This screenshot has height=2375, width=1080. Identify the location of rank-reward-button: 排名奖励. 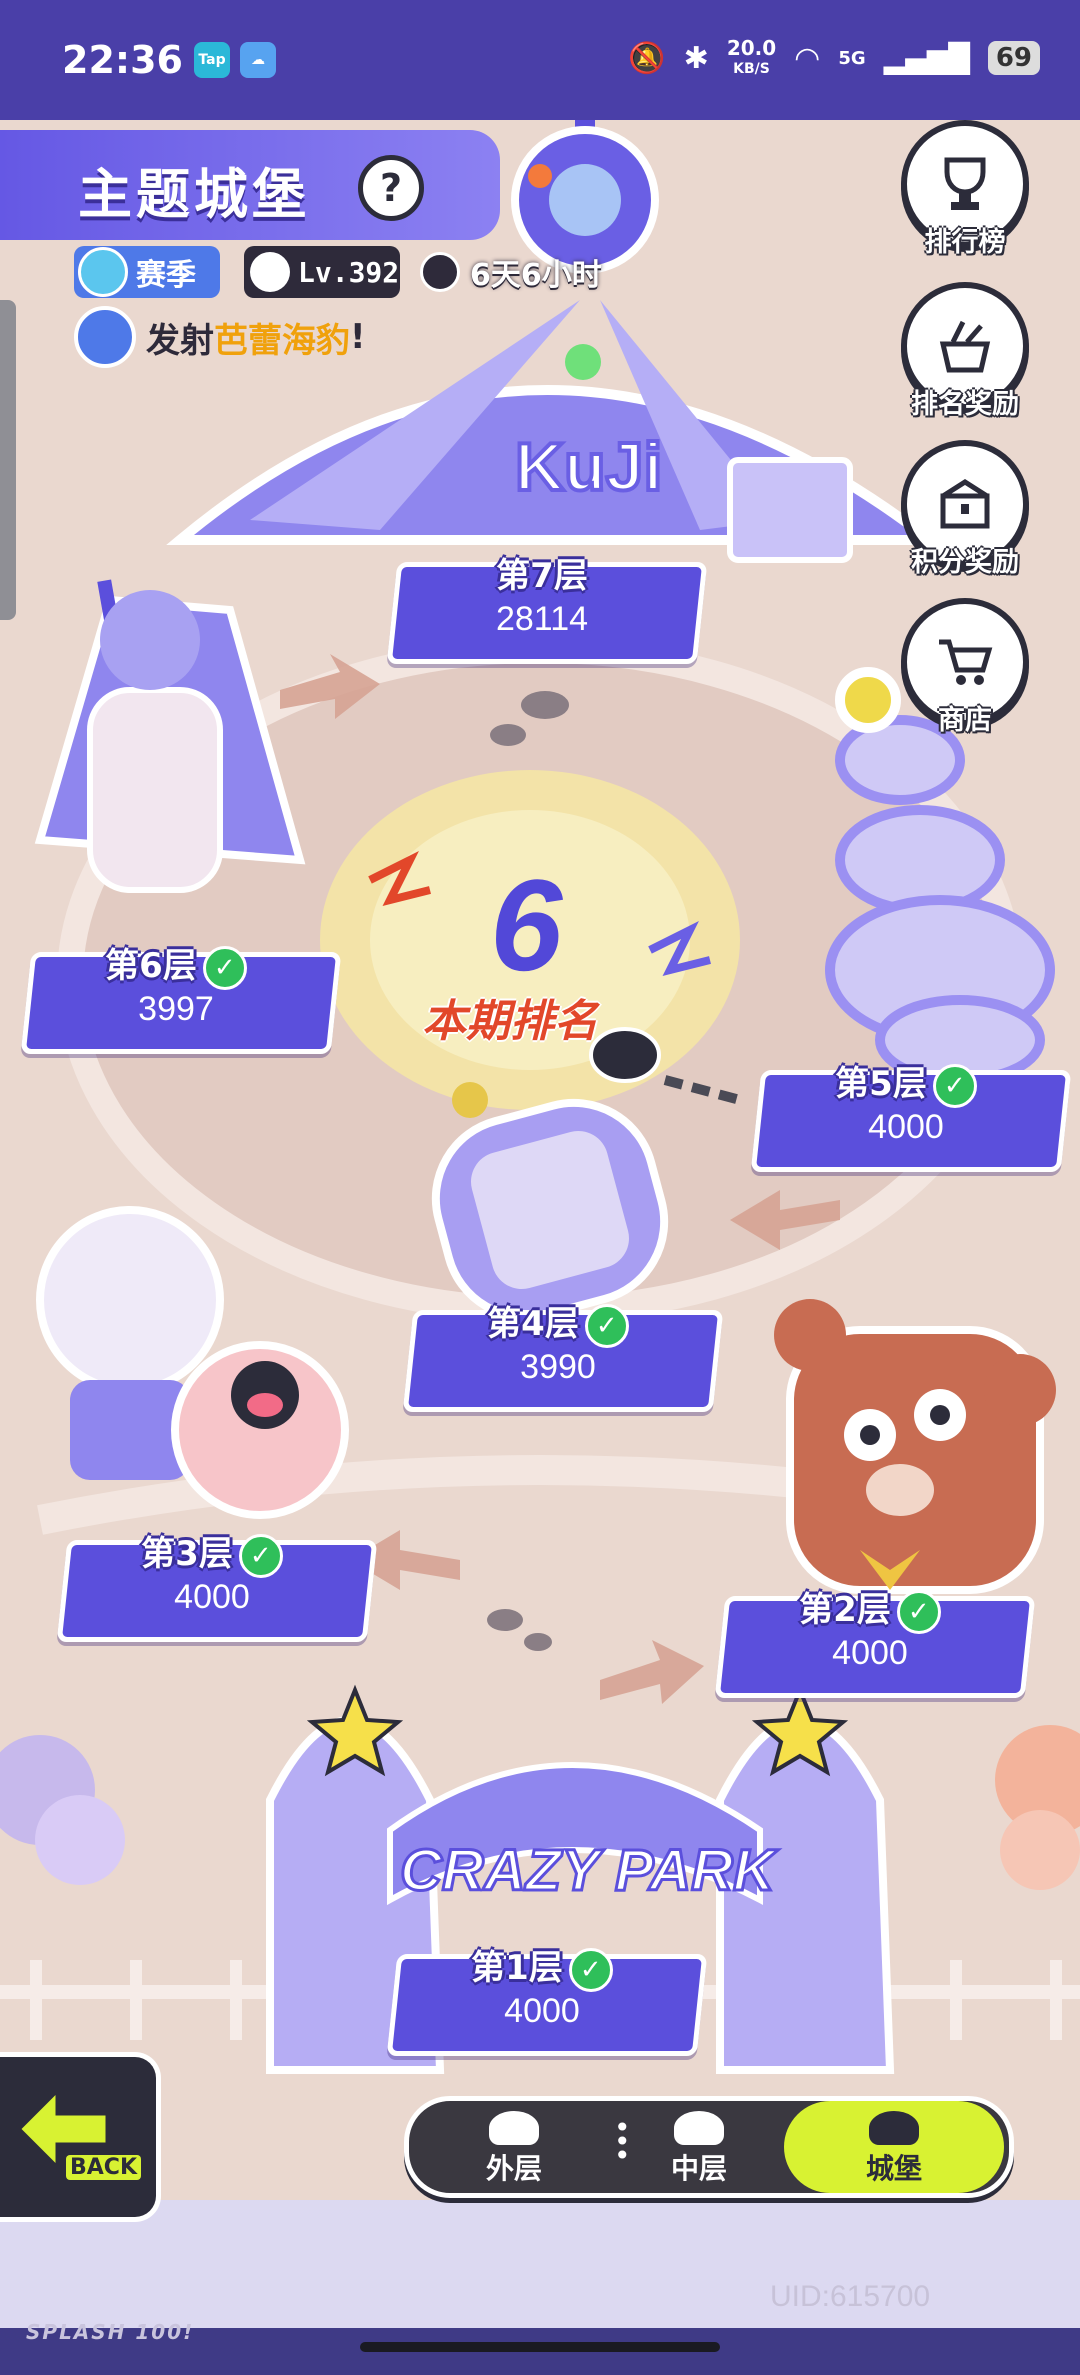
(965, 352).